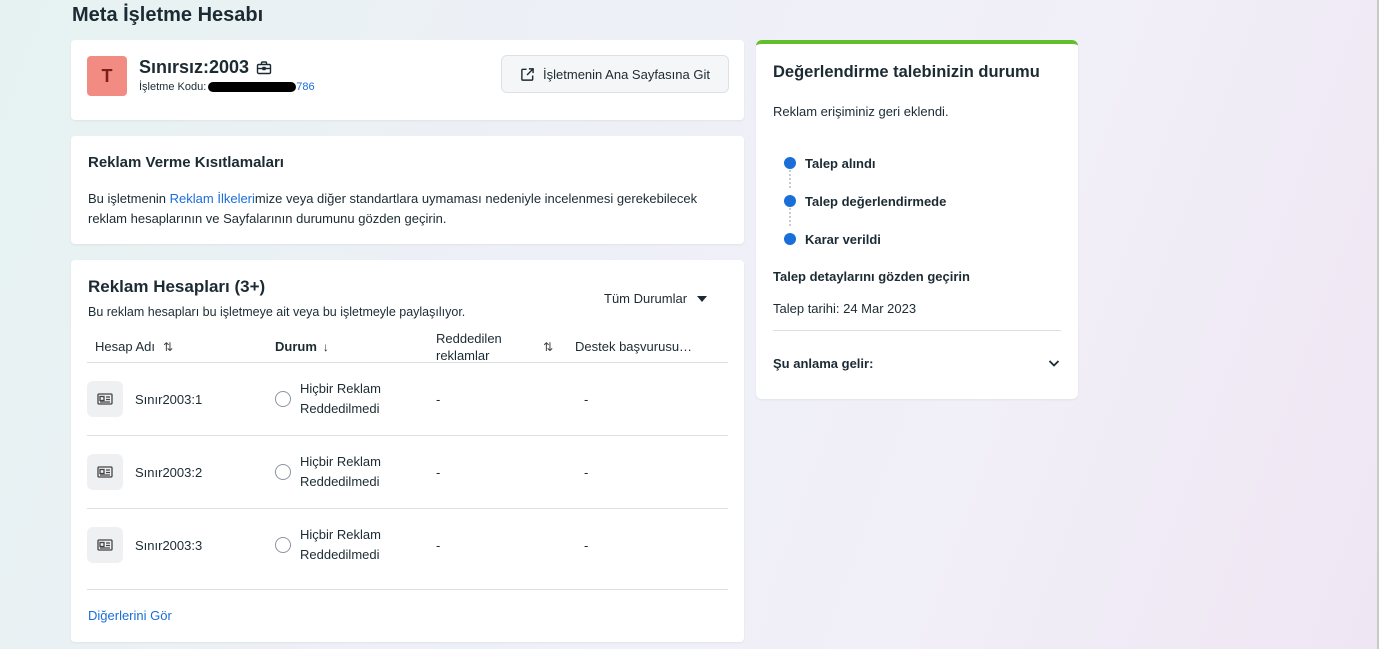 Image resolution: width=1379 pixels, height=649 pixels. I want to click on rejected-sort-toggle: ⇅, so click(548, 346).